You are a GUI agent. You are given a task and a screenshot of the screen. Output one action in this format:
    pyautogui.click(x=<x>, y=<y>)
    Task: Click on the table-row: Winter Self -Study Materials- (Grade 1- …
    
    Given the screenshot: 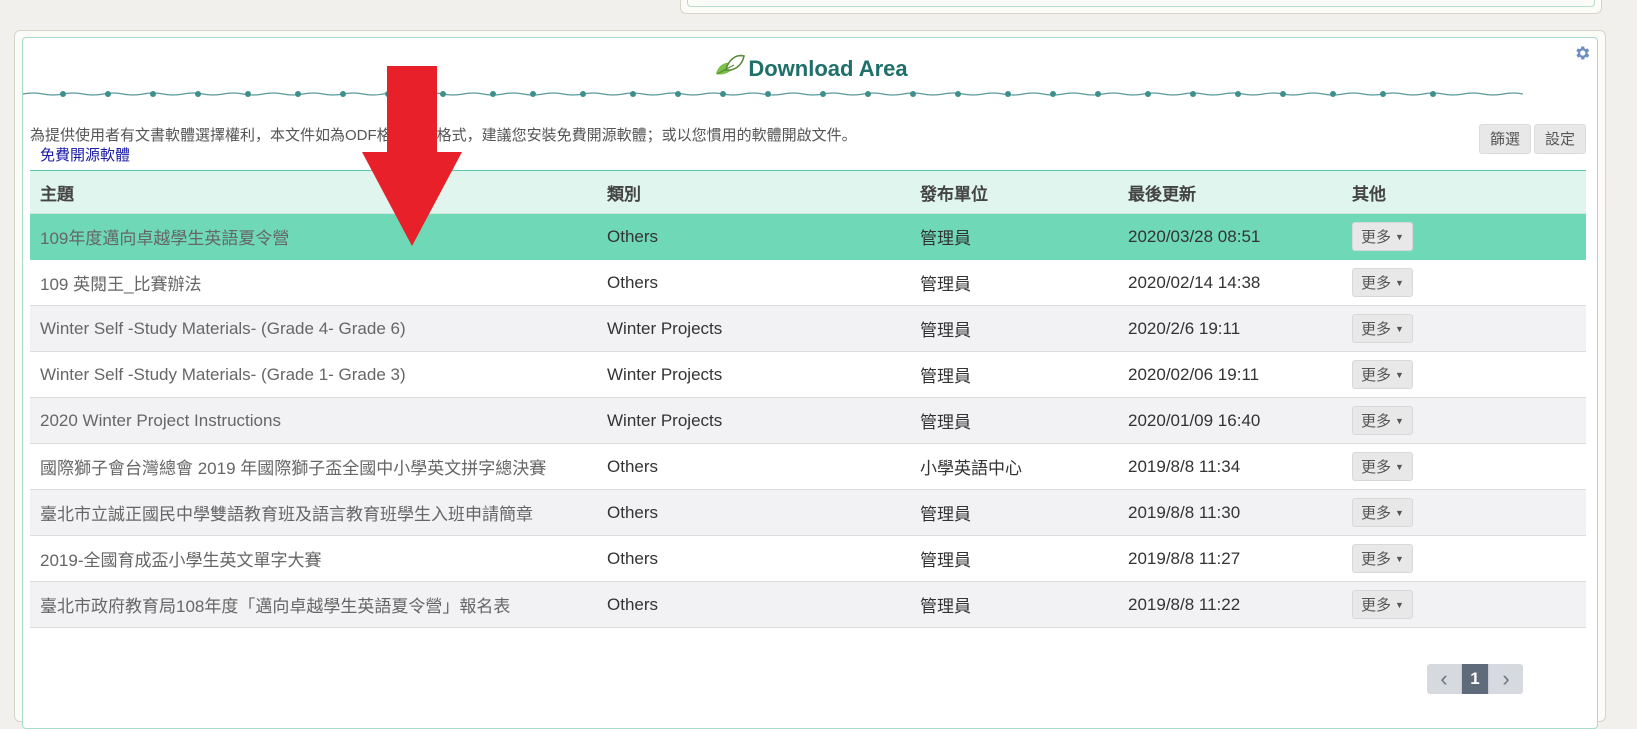 What is the action you would take?
    pyautogui.click(x=808, y=374)
    